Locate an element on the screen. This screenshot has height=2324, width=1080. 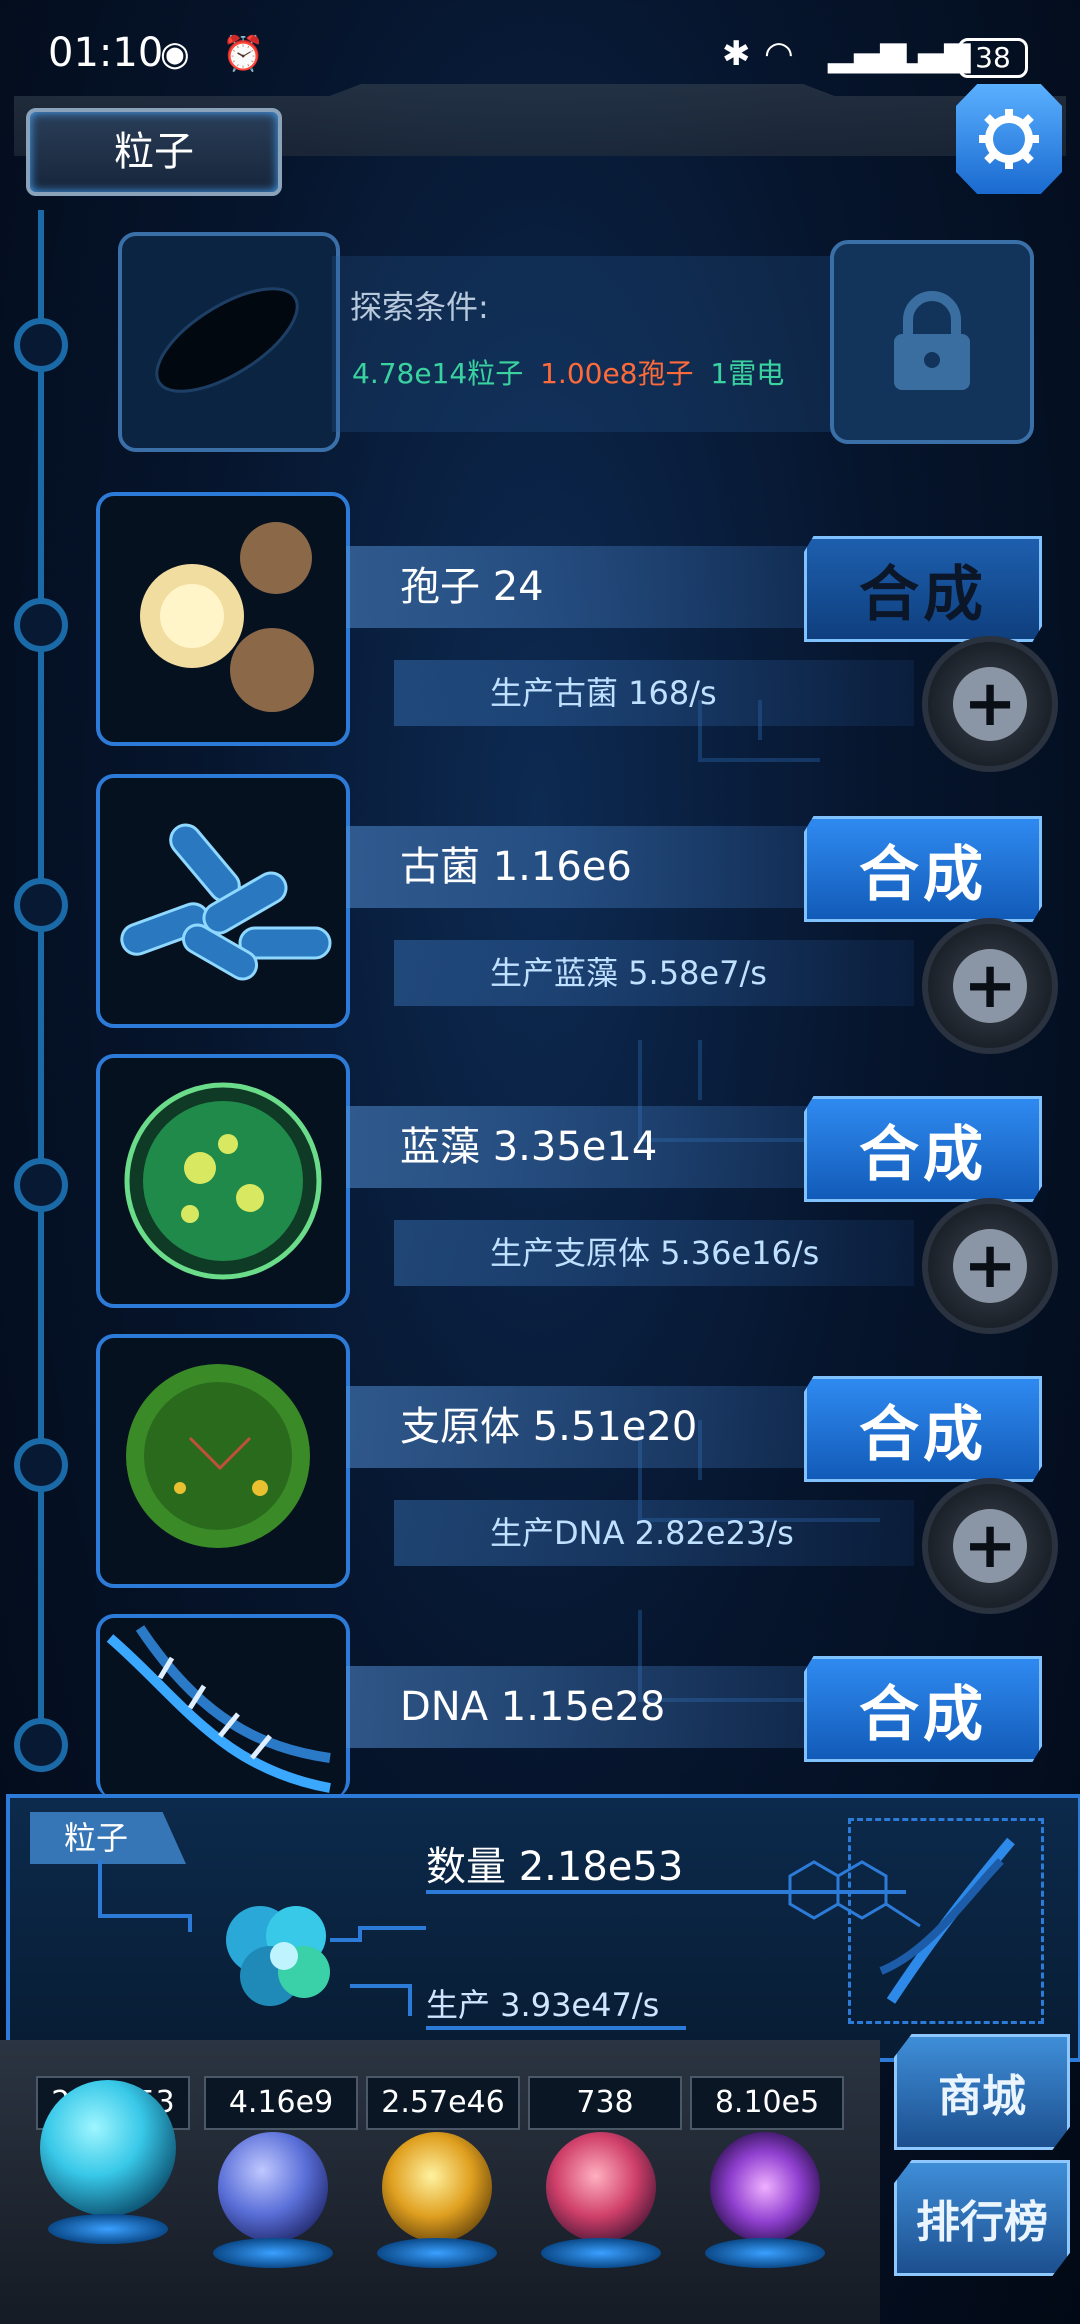
requirement-particles: 4.78e14粒子 is located at coordinates (438, 373).